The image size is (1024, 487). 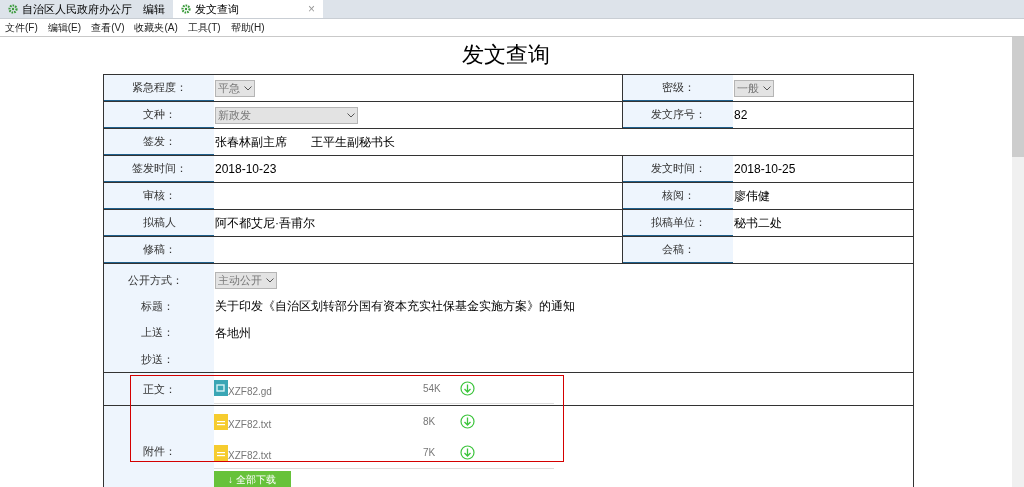 What do you see at coordinates (741, 115) in the screenshot?
I see `field-value: 82` at bounding box center [741, 115].